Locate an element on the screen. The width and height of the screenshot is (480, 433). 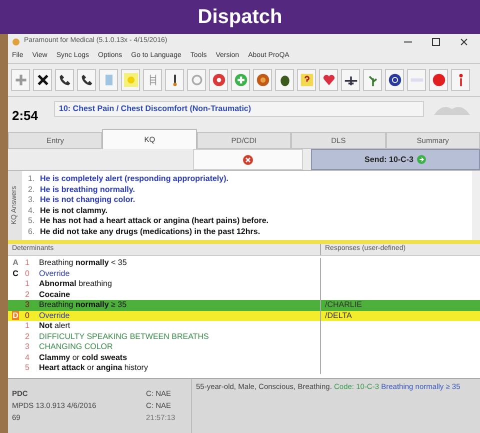
determinant-number: 5 is located at coordinates (27, 368).